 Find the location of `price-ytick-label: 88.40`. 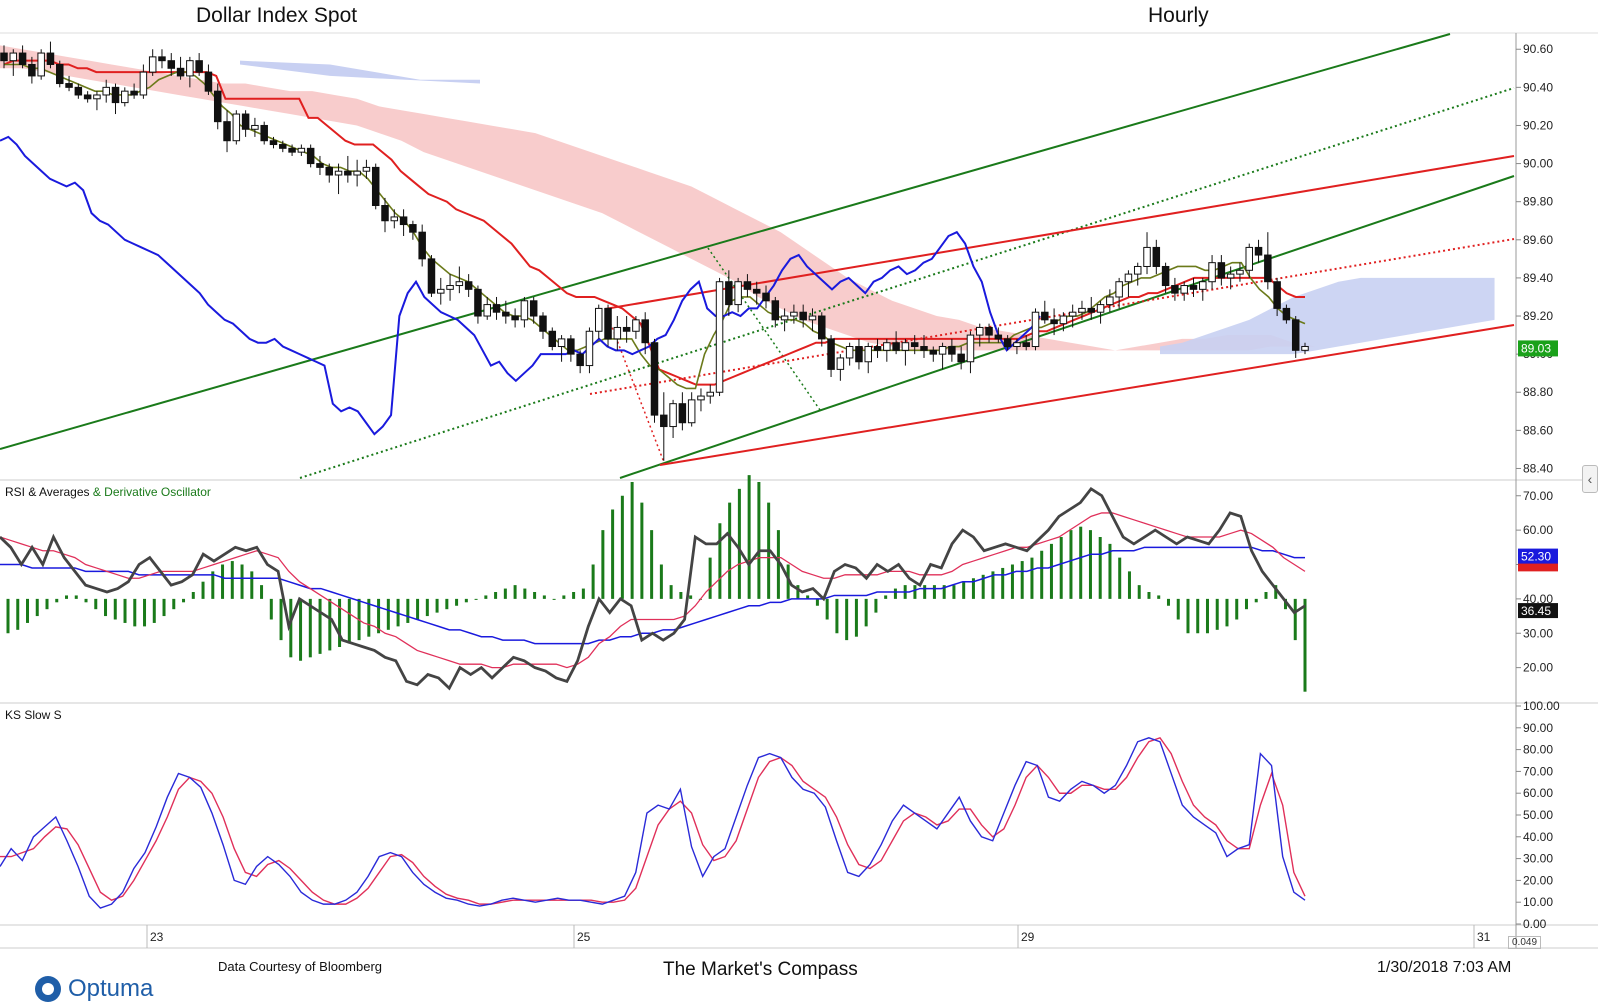

price-ytick-label: 88.40 is located at coordinates (1538, 468).